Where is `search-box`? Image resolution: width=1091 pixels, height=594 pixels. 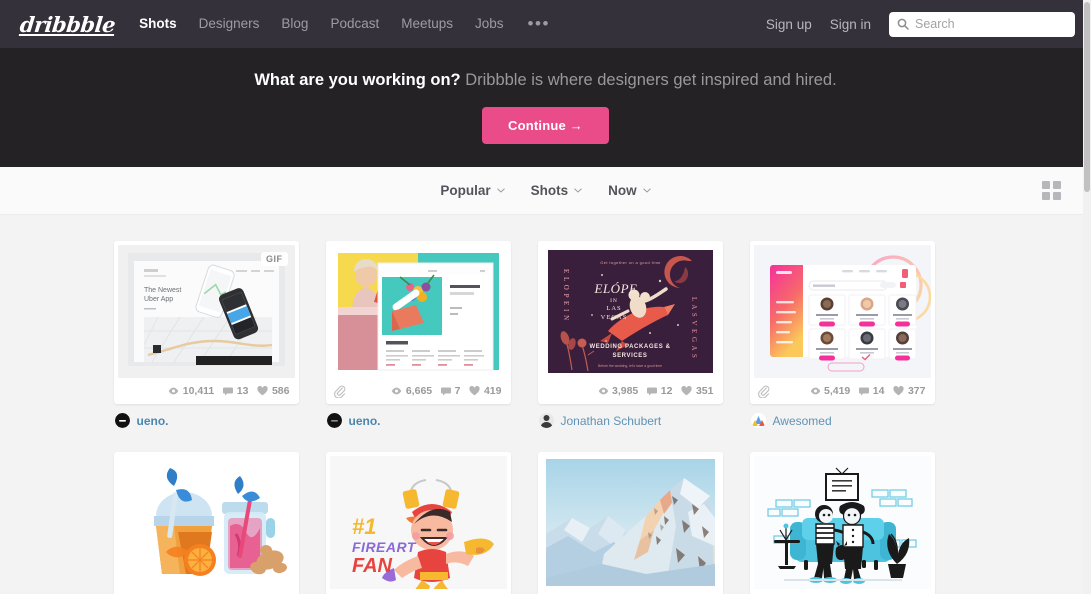
search-box is located at coordinates (982, 24).